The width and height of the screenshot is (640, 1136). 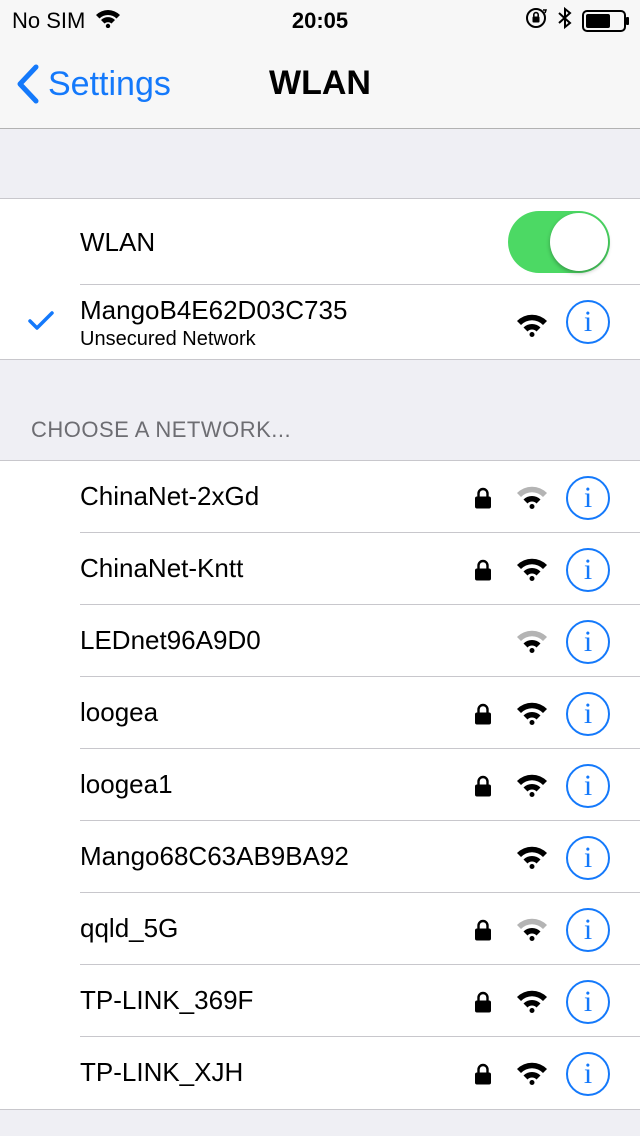 I want to click on bluetooth-icon, so click(x=565, y=20).